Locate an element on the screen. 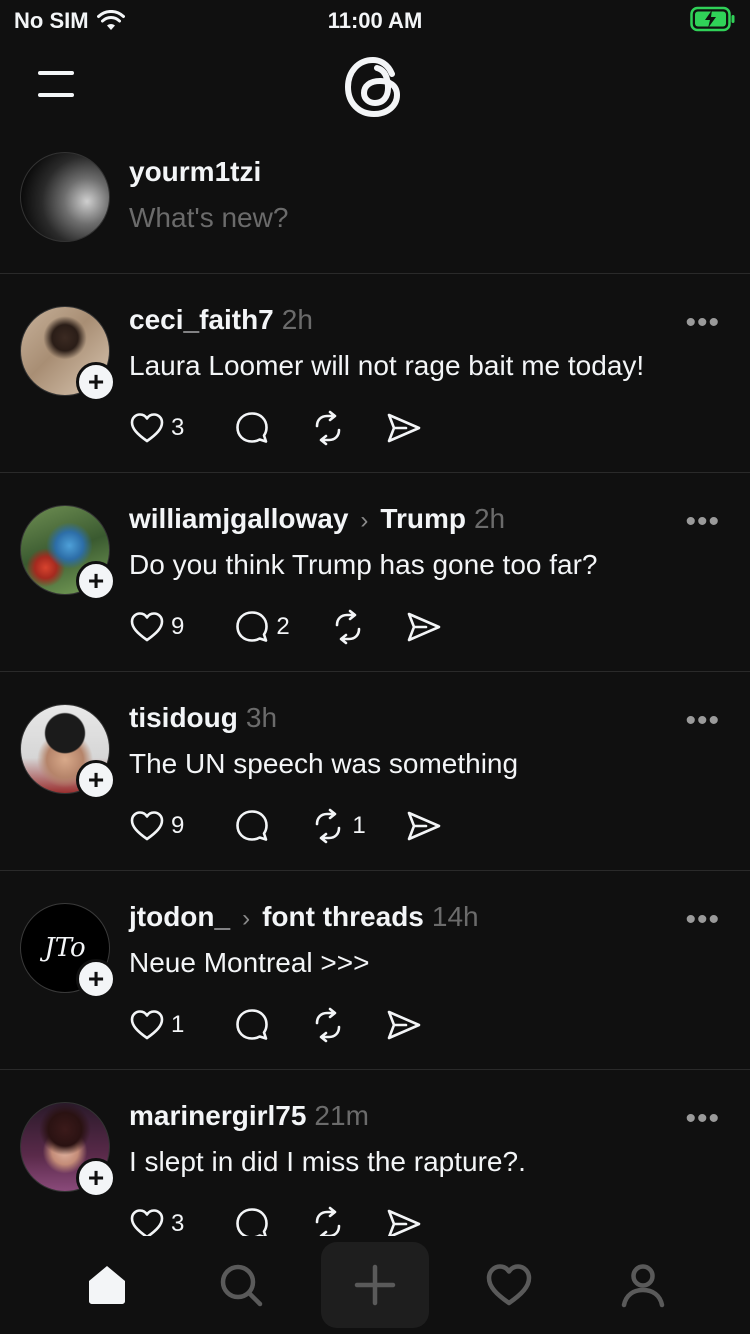 The height and width of the screenshot is (1334, 750). repost-button: 1 is located at coordinates (338, 826).